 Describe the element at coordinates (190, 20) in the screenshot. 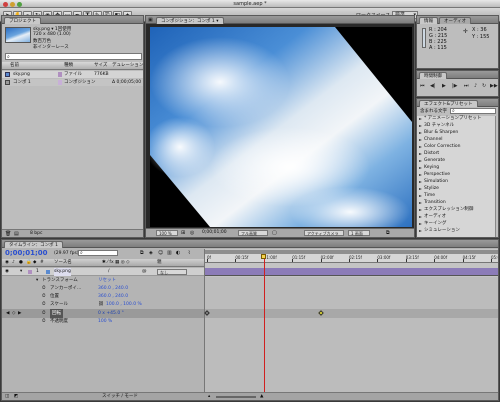

I see `tab-composition: コンポジション：コンポ 1 ▾` at that location.